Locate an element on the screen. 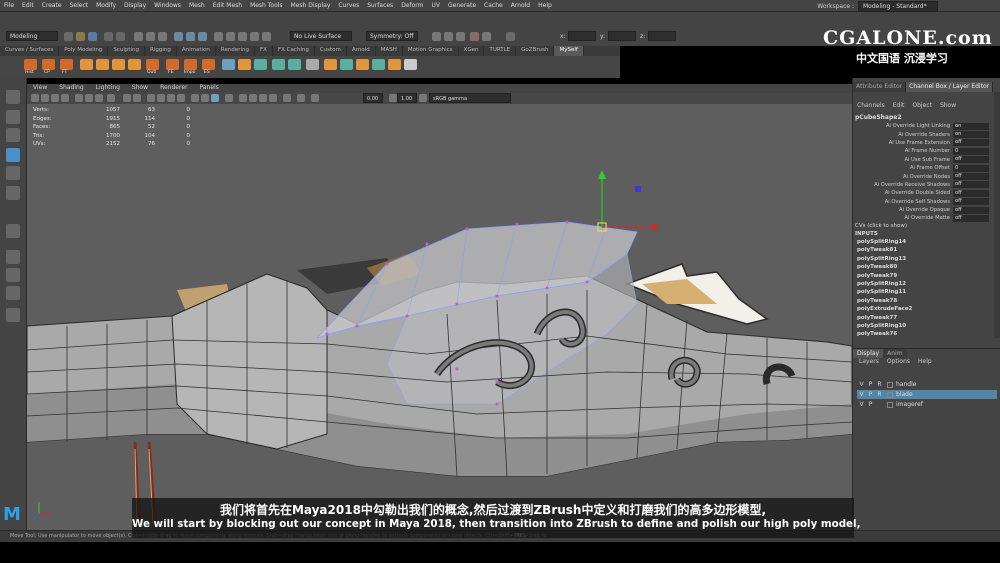 The height and width of the screenshot is (563, 1000). move-tool-icon is located at coordinates (13, 155).